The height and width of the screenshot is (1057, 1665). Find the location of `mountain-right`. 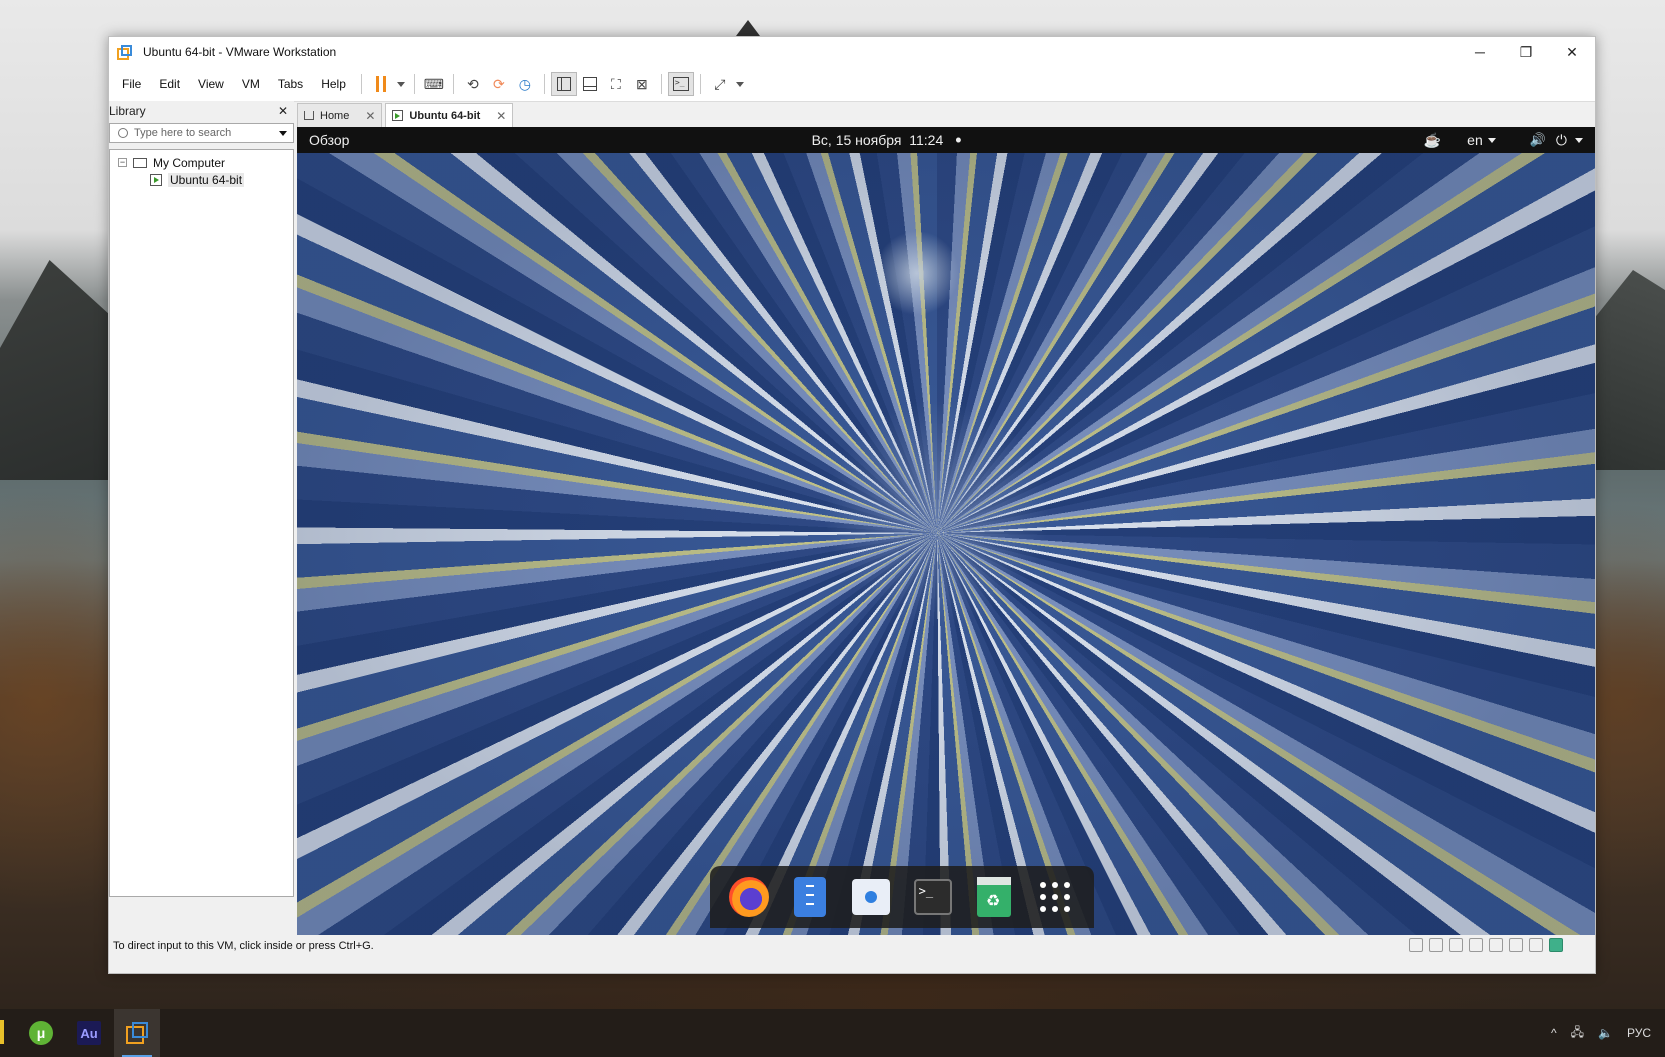

mountain-right is located at coordinates (1625, 370).